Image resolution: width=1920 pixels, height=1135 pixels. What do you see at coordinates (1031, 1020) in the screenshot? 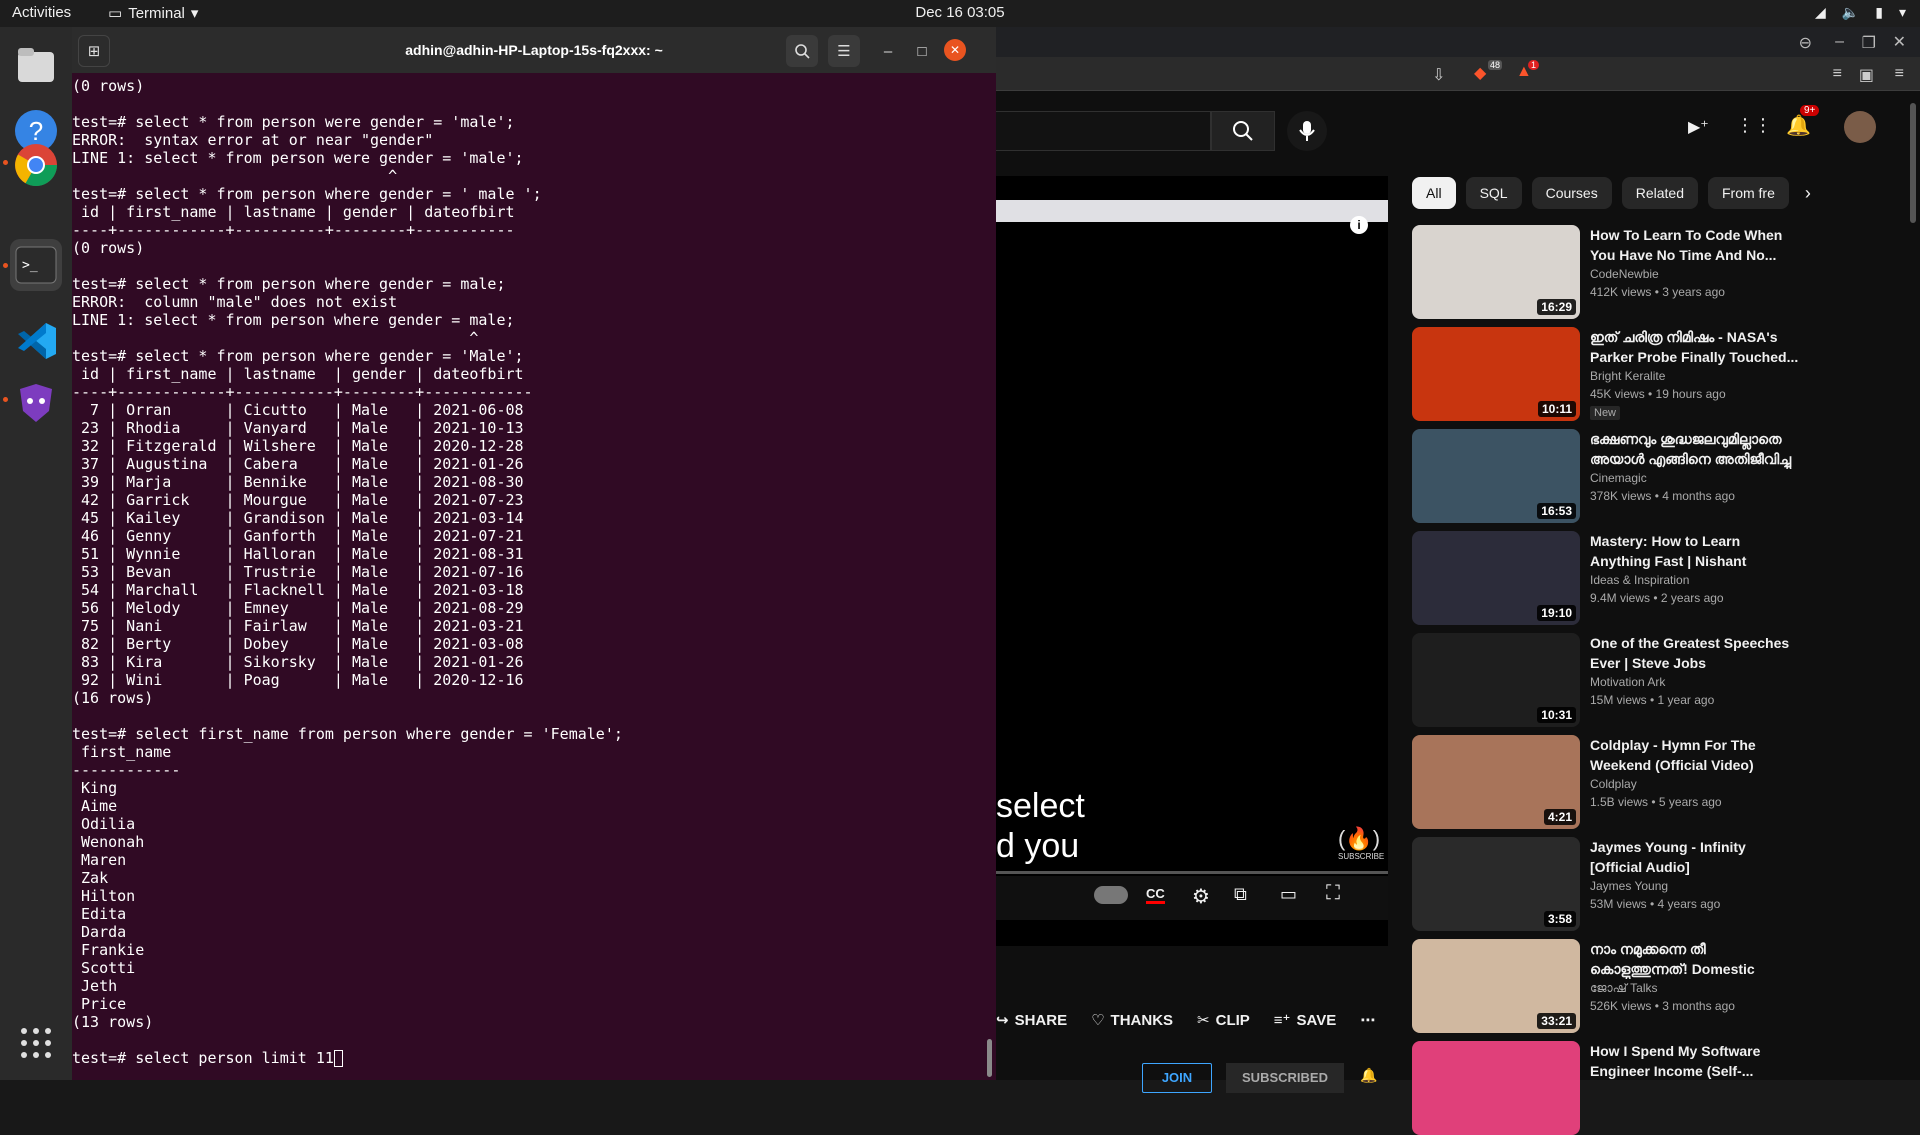
I see `share-button: ↪ SHARE` at bounding box center [1031, 1020].